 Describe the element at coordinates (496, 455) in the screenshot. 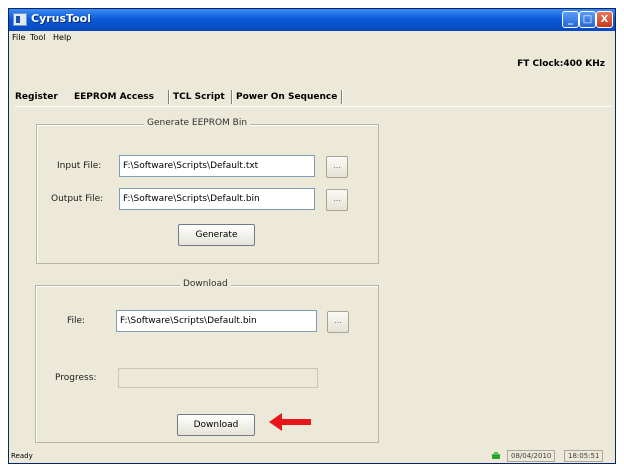

I see `connection-icon` at that location.